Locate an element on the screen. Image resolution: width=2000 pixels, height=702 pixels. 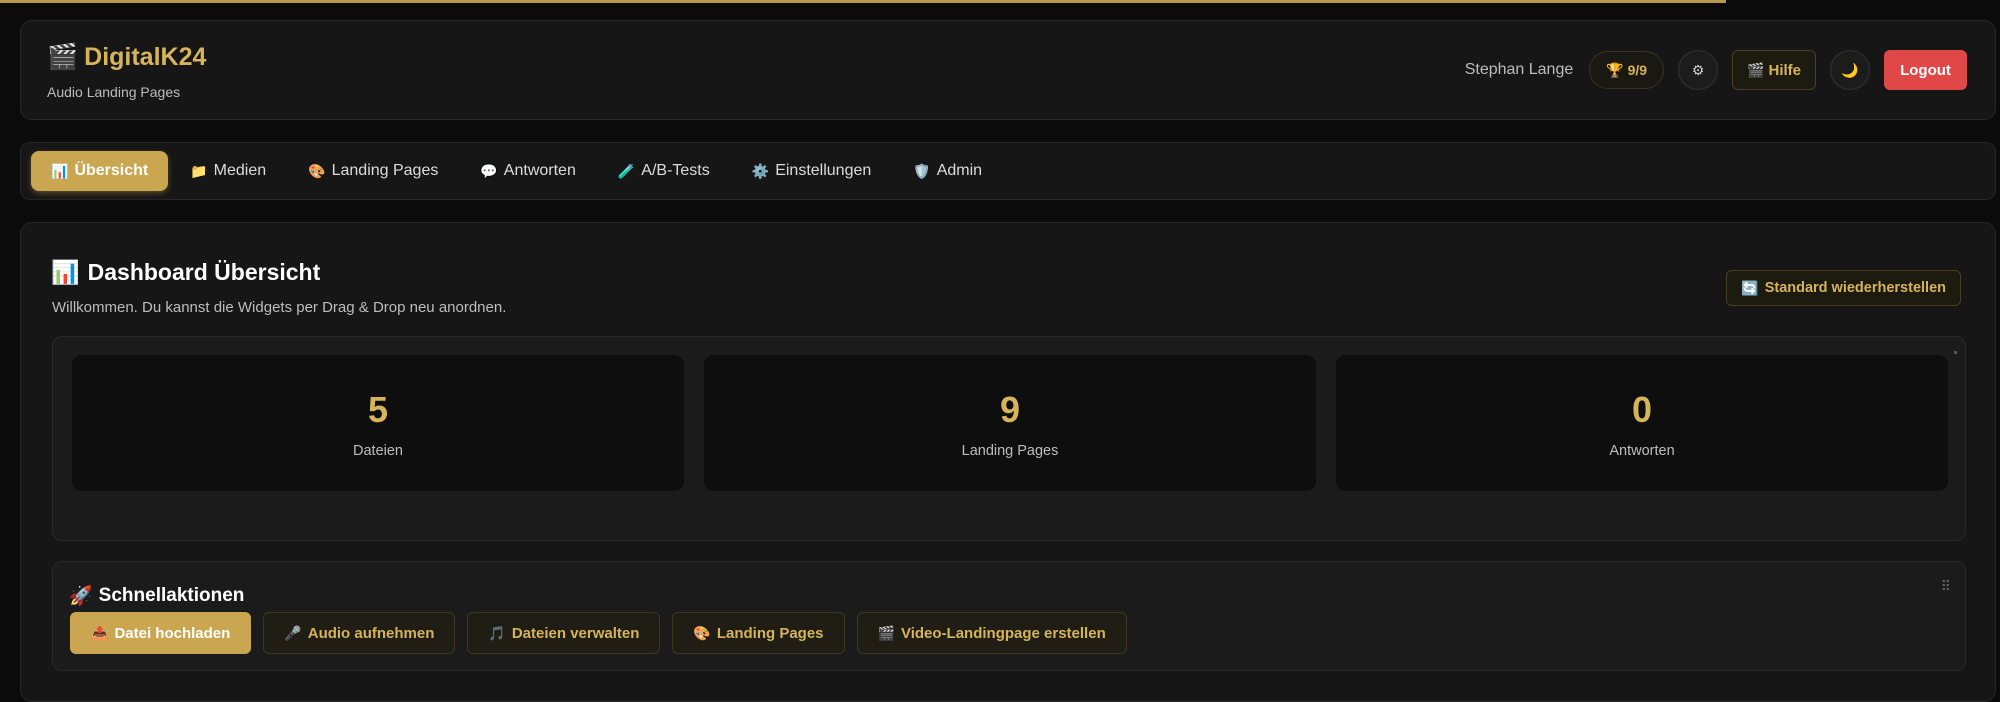
stat-card-files: 5 Dateien is located at coordinates (378, 423).